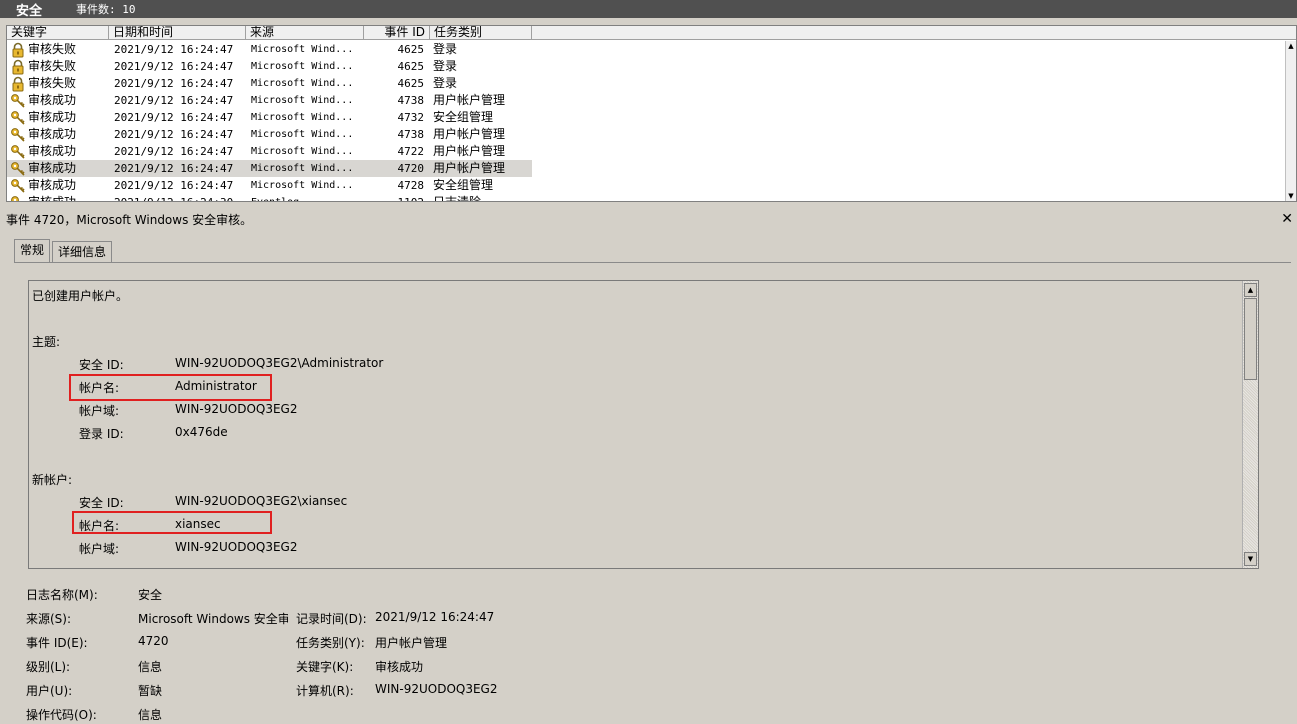 The width and height of the screenshot is (1297, 724). What do you see at coordinates (106, 9) in the screenshot?
I see `event-count: 事件数: 10` at bounding box center [106, 9].